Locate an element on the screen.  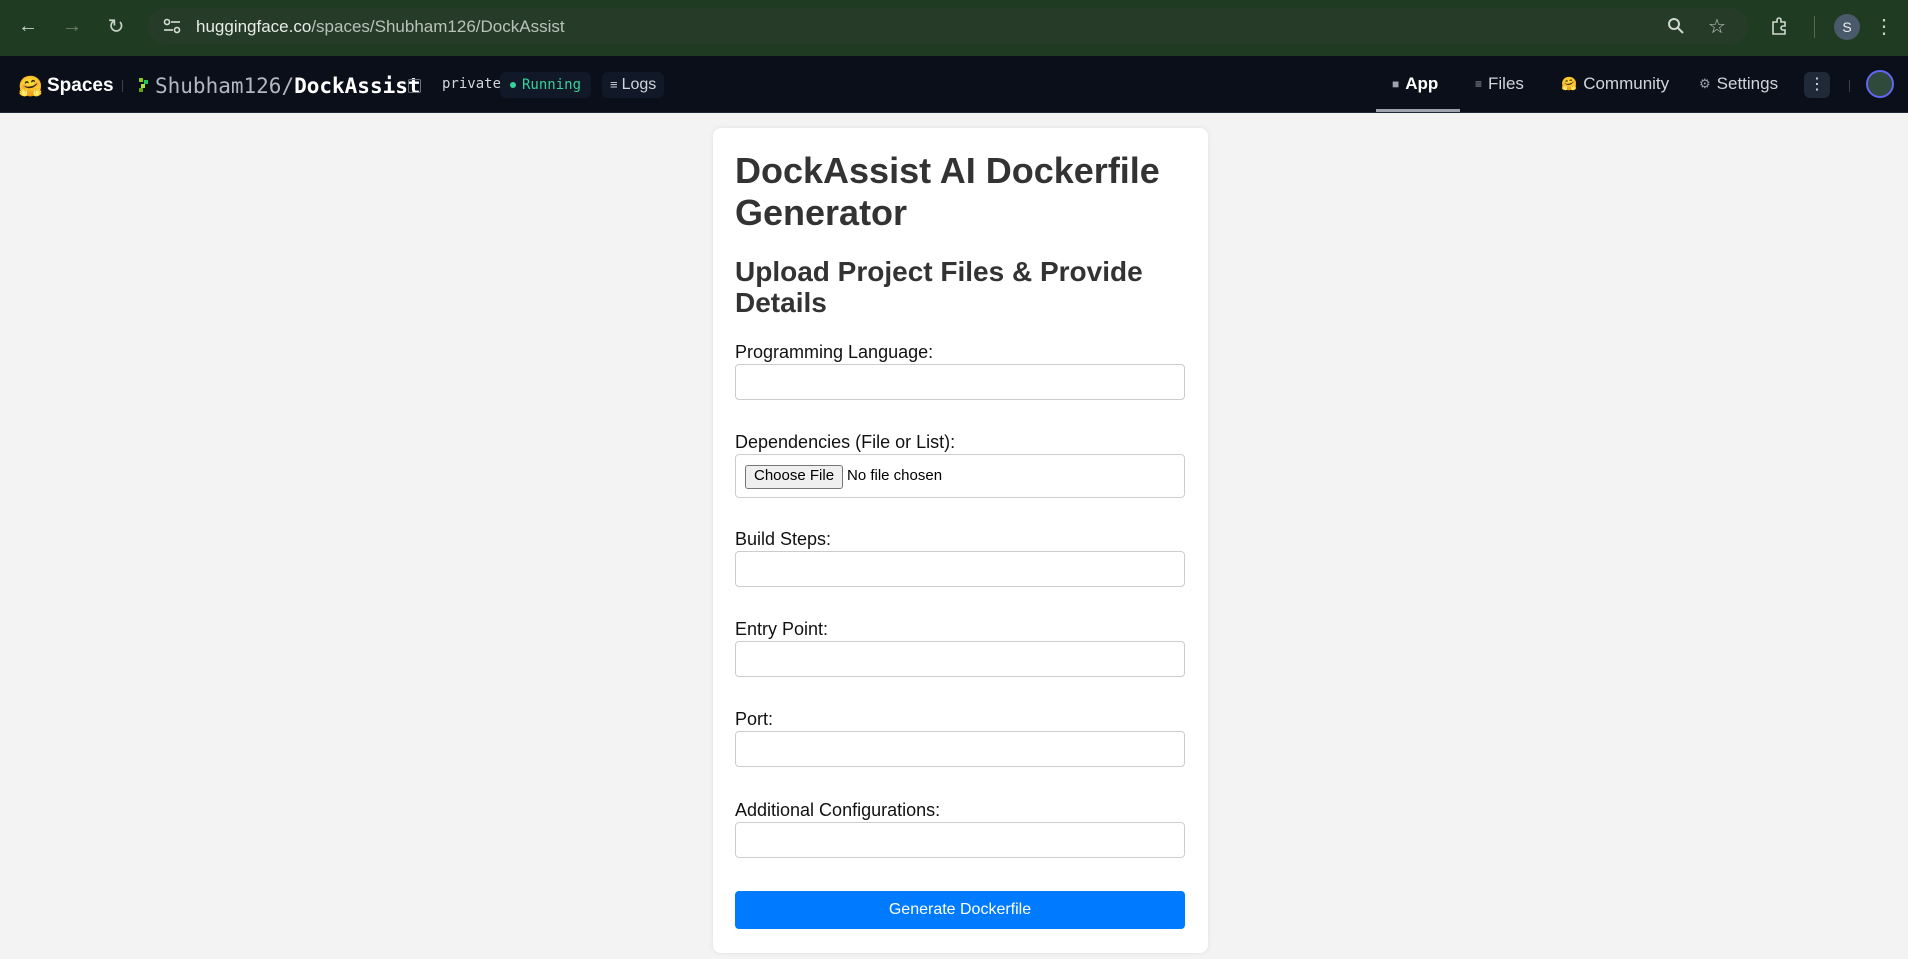
status-dot-icon is located at coordinates (513, 85).